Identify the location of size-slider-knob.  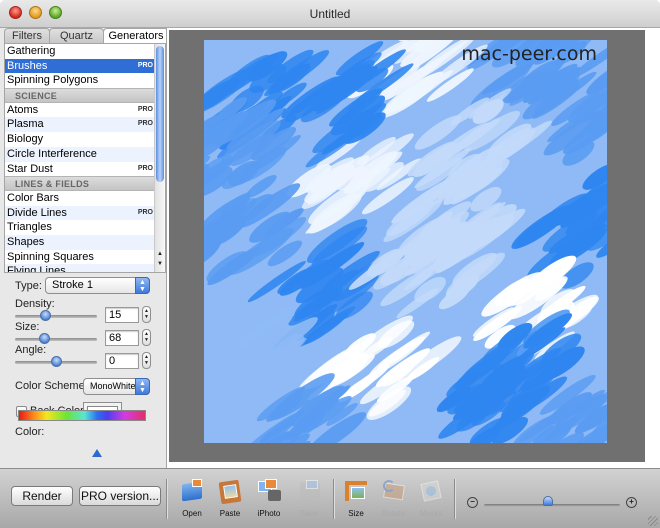
(44, 338).